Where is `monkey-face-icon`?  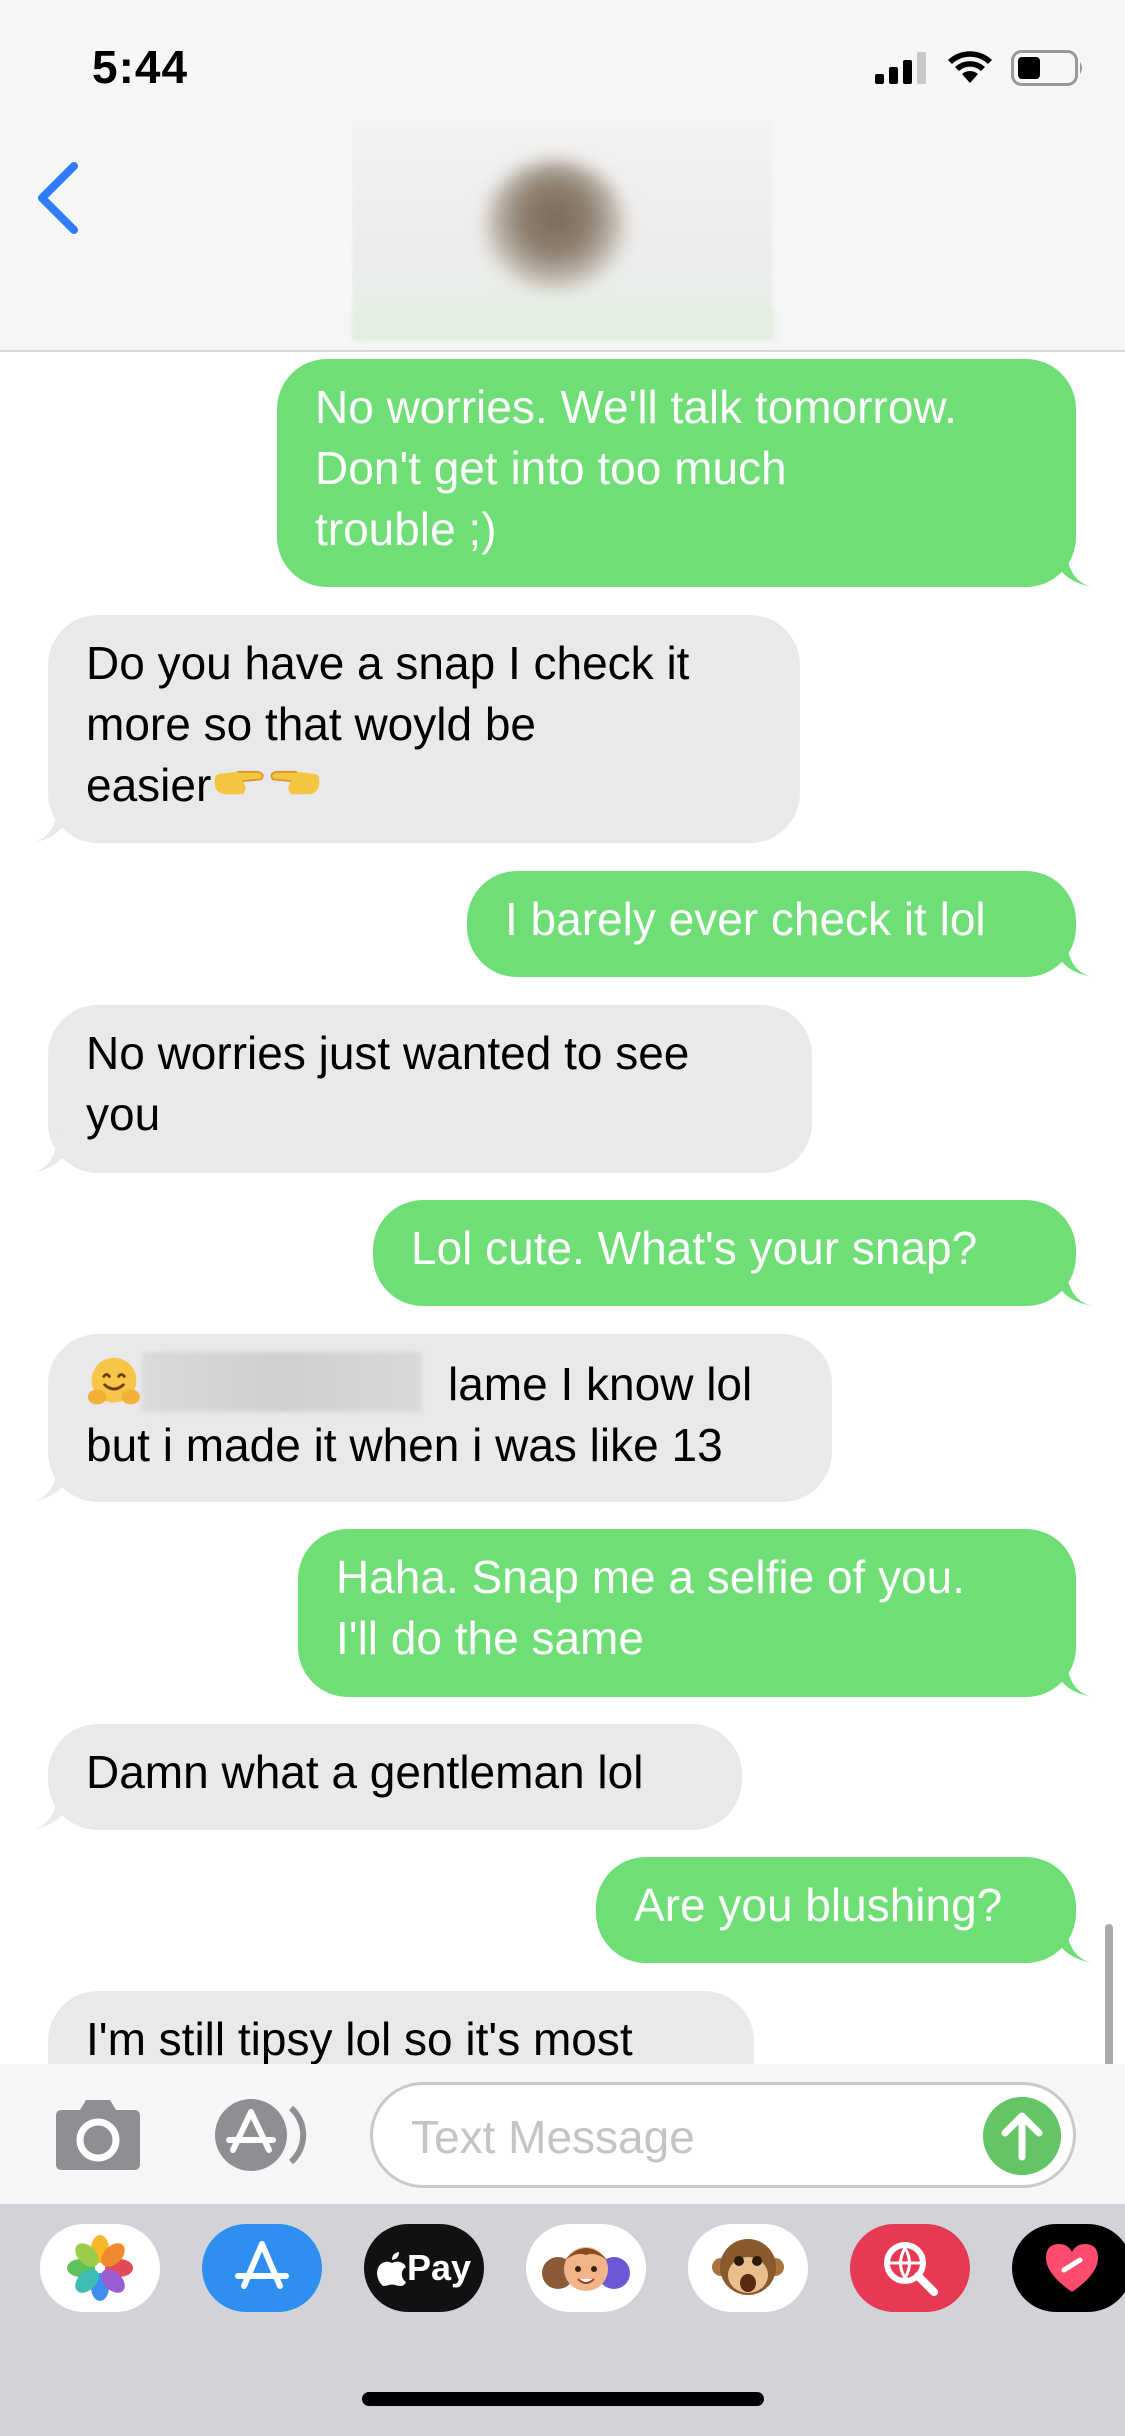
monkey-face-icon is located at coordinates (748, 2267).